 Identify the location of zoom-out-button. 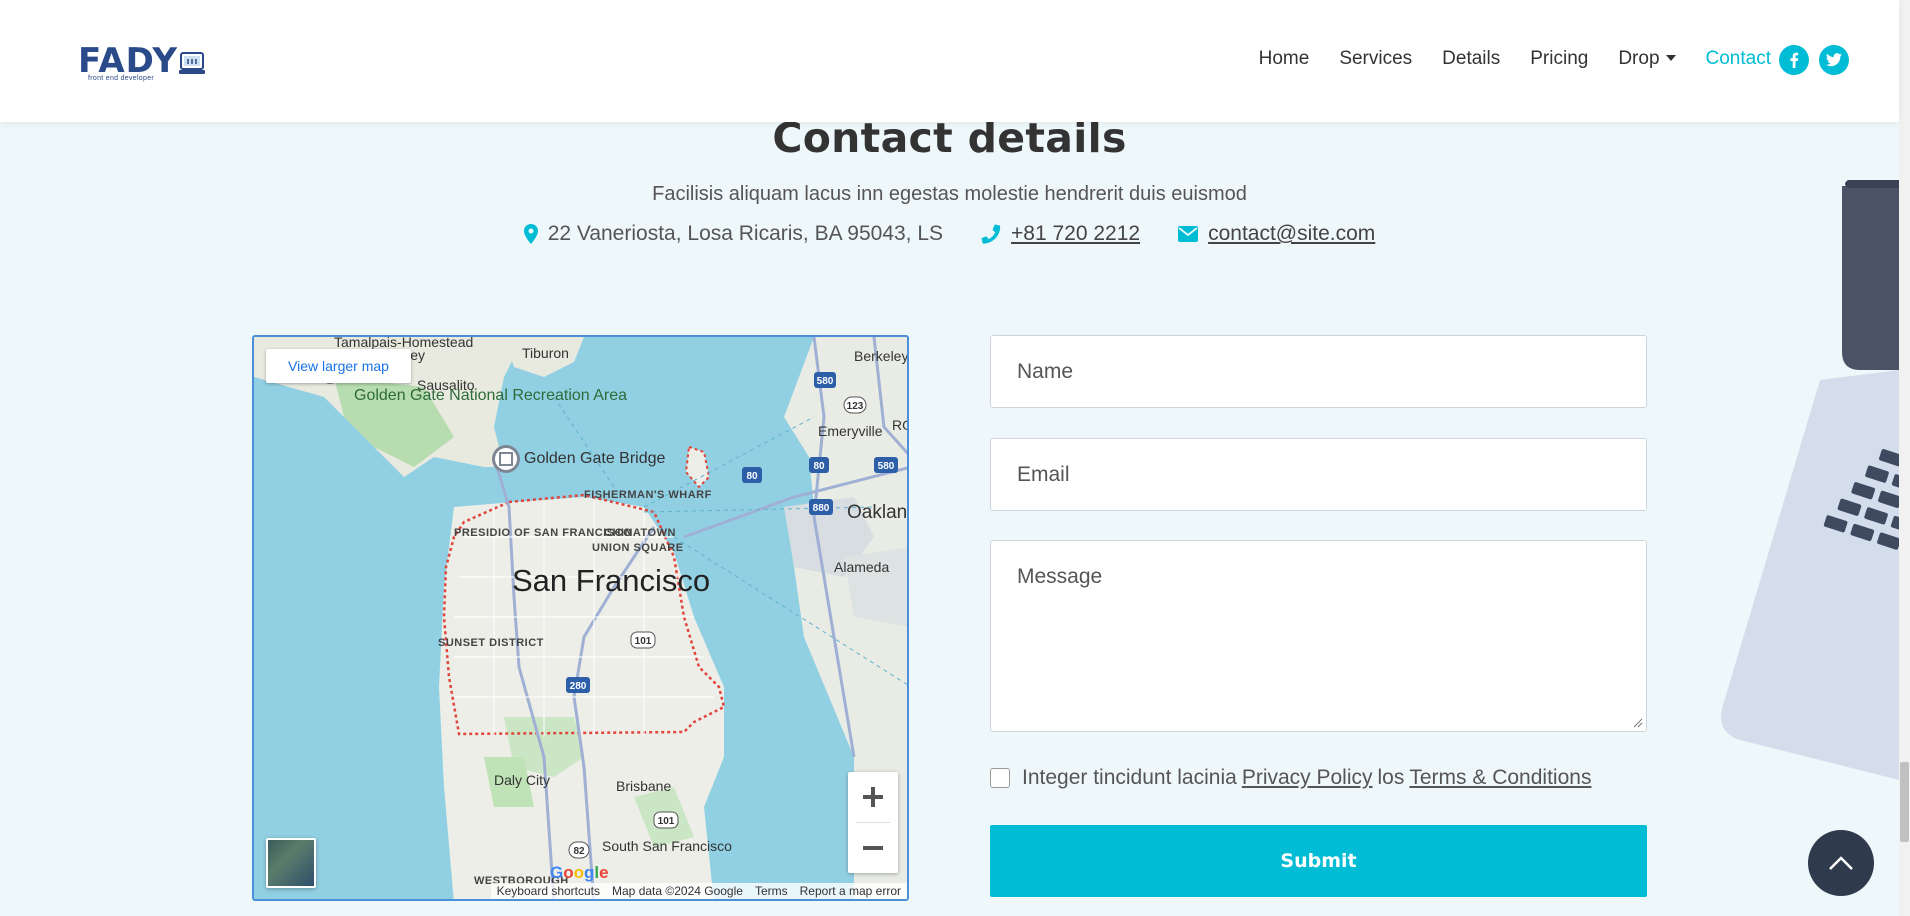
(873, 848).